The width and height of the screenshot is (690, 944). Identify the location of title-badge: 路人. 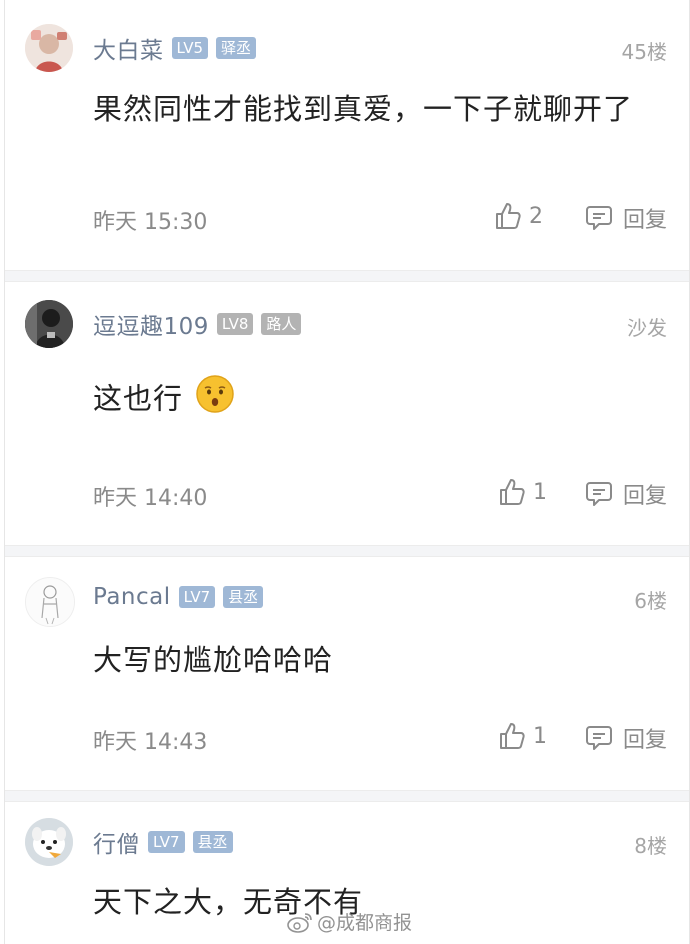
(281, 324).